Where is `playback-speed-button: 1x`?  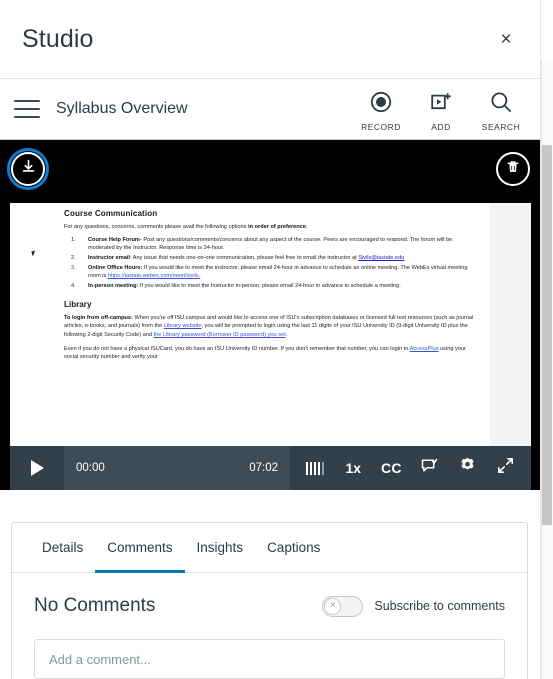
playback-speed-button: 1x is located at coordinates (353, 468).